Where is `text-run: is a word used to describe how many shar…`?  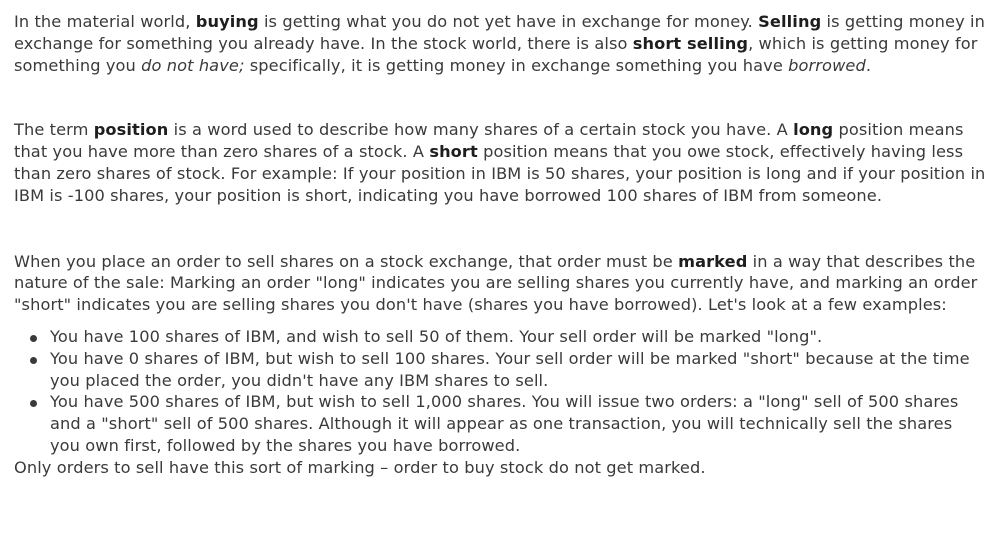 text-run: is a word used to describe how many shar… is located at coordinates (481, 130).